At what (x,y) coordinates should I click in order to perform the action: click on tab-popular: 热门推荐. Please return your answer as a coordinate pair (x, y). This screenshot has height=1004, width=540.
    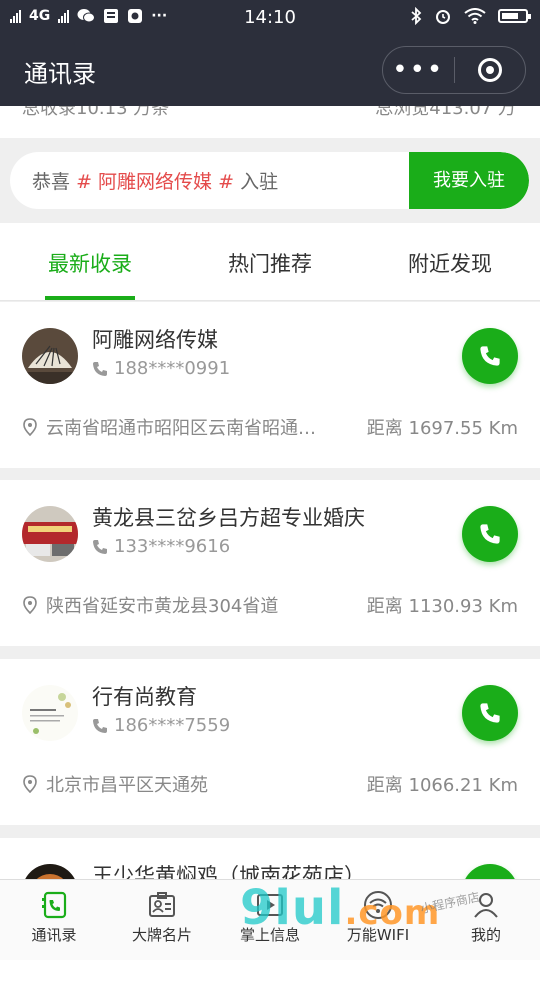
    Looking at the image, I should click on (270, 263).